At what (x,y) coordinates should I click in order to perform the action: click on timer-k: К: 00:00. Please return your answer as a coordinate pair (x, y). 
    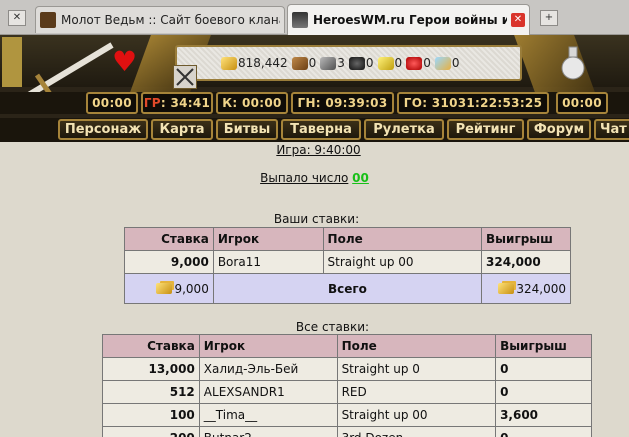
    Looking at the image, I should click on (252, 103).